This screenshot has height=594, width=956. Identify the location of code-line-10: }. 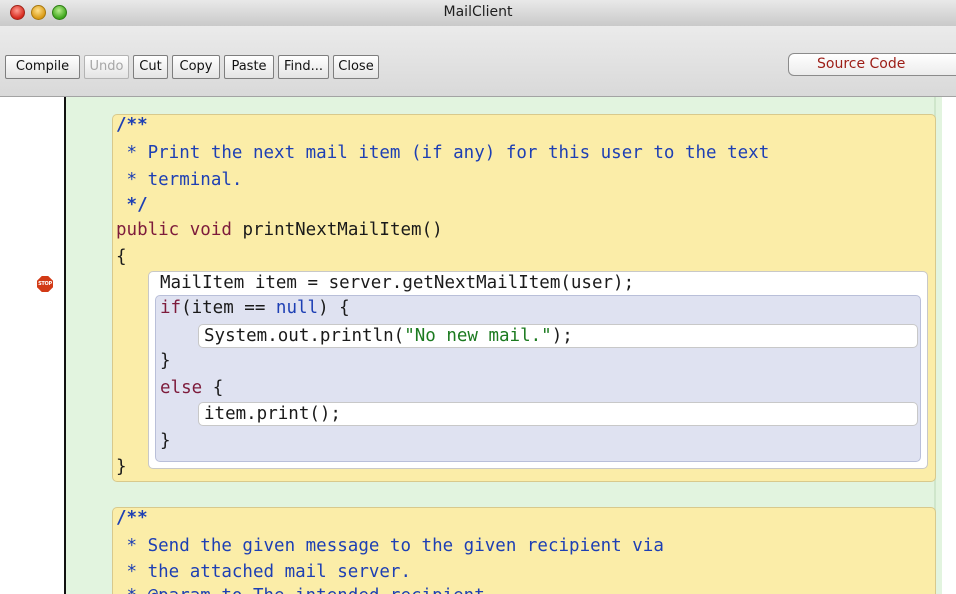
(165, 361).